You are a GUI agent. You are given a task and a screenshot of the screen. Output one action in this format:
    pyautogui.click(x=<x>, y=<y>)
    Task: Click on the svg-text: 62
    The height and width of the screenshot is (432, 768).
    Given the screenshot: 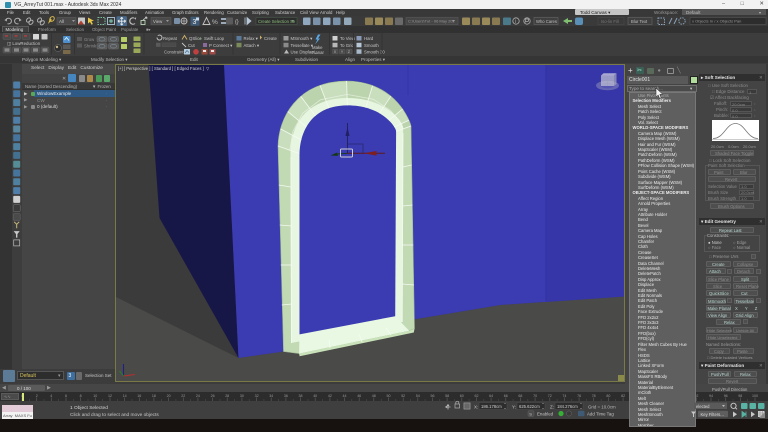 What is the action you would take?
    pyautogui.click(x=477, y=396)
    